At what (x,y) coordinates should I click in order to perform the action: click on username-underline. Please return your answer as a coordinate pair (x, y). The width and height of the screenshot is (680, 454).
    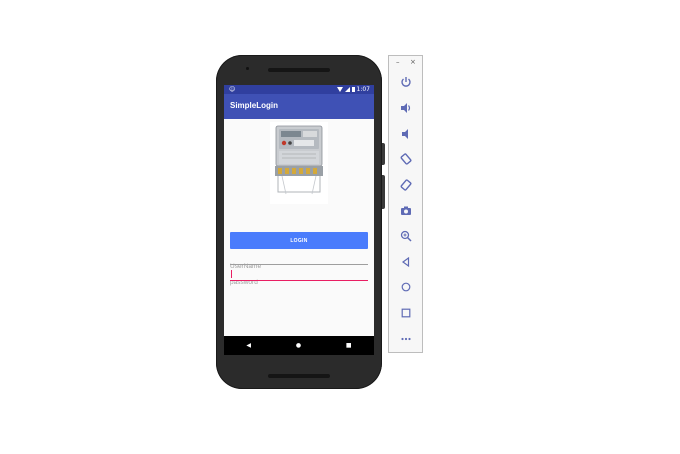
    Looking at the image, I should click on (299, 264).